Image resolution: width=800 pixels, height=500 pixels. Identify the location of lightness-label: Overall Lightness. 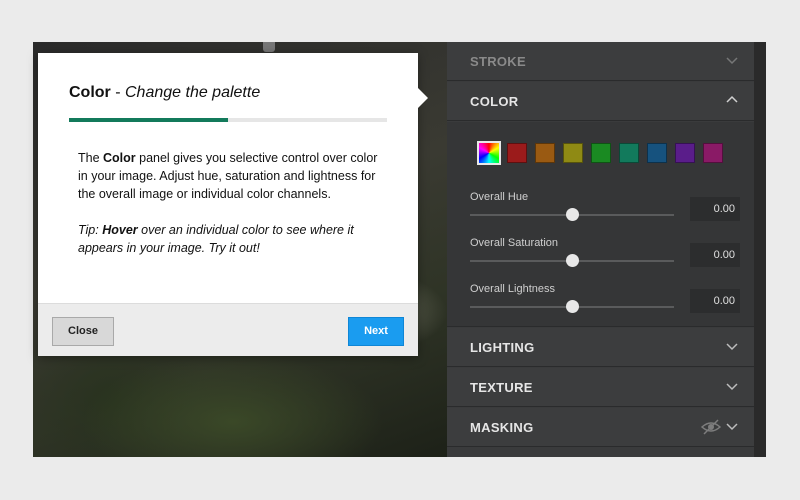
(512, 289).